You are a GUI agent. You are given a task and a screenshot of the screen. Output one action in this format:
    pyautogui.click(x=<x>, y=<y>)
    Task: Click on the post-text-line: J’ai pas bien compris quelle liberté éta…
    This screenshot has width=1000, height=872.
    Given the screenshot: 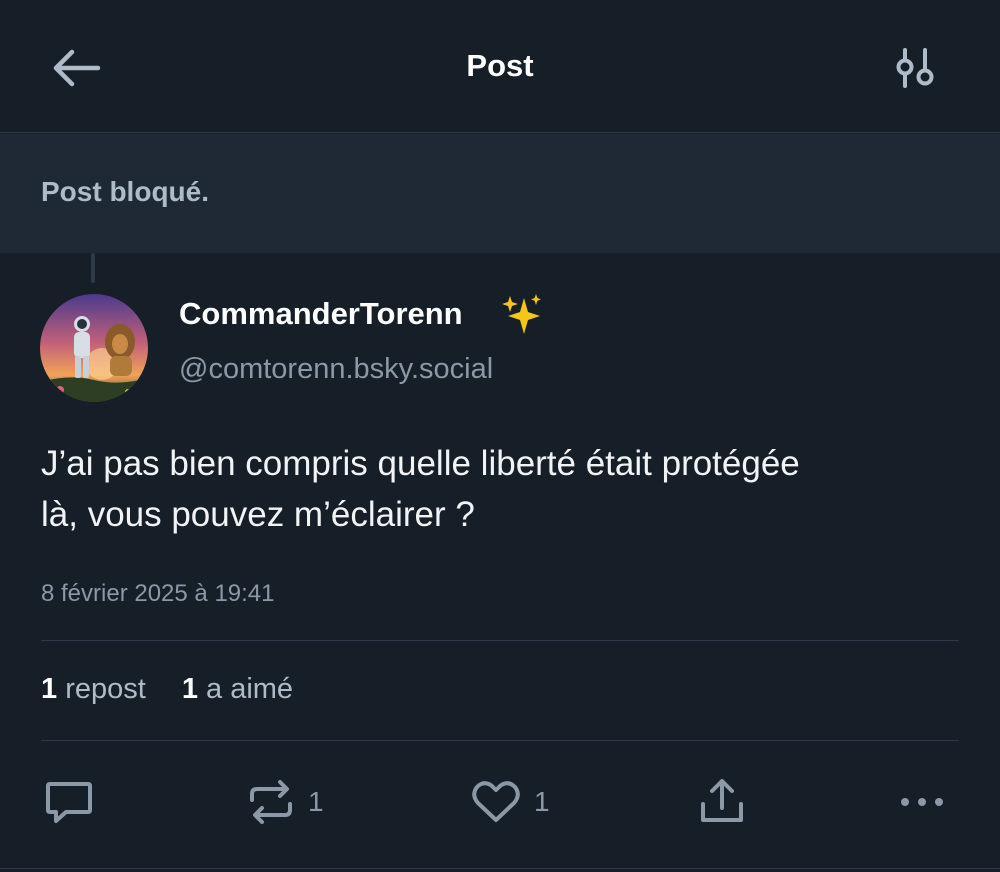 What is the action you would take?
    pyautogui.click(x=420, y=463)
    